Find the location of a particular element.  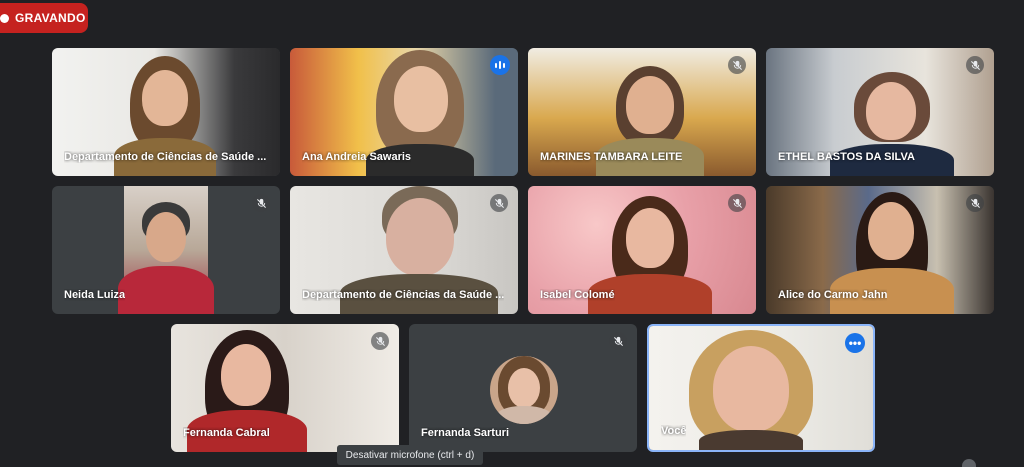

participant-tile-self: ••• Você is located at coordinates (761, 388).